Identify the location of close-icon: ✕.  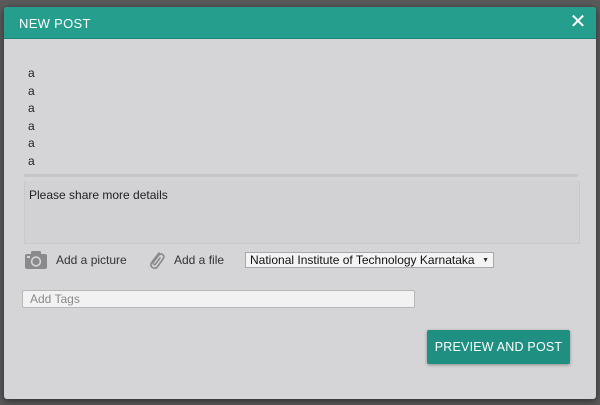
(578, 22).